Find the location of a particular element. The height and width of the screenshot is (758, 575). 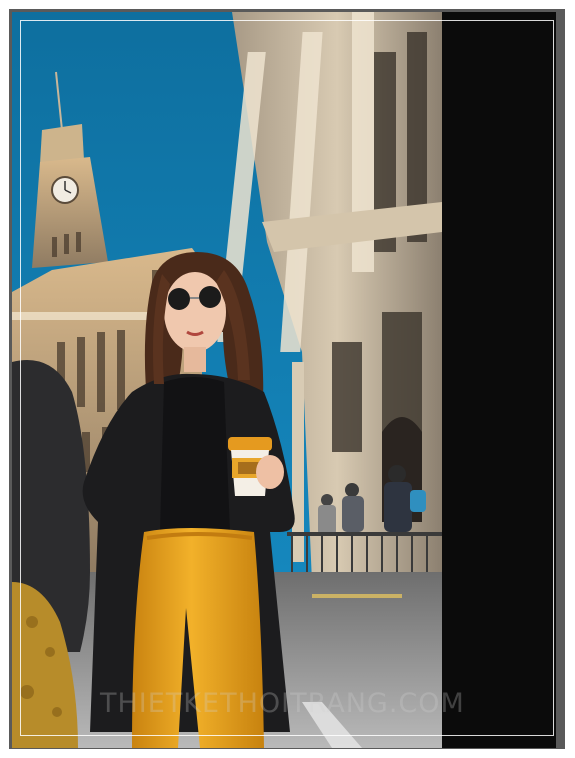

face is located at coordinates (195, 312).